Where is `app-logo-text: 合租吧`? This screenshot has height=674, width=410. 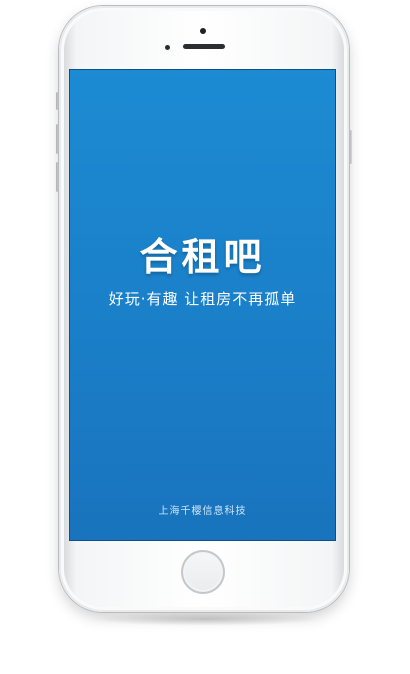
app-logo-text: 合租吧 is located at coordinates (202, 257).